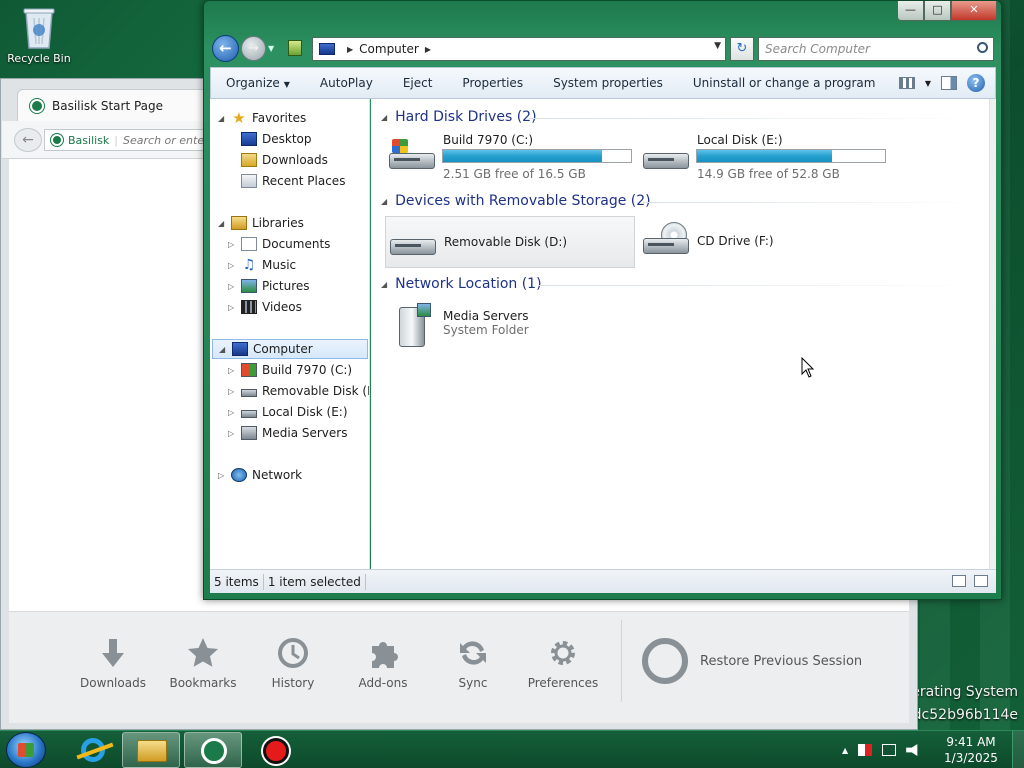 The width and height of the screenshot is (1024, 768). What do you see at coordinates (290, 349) in the screenshot?
I see `tree-computer: ◢ Computer` at bounding box center [290, 349].